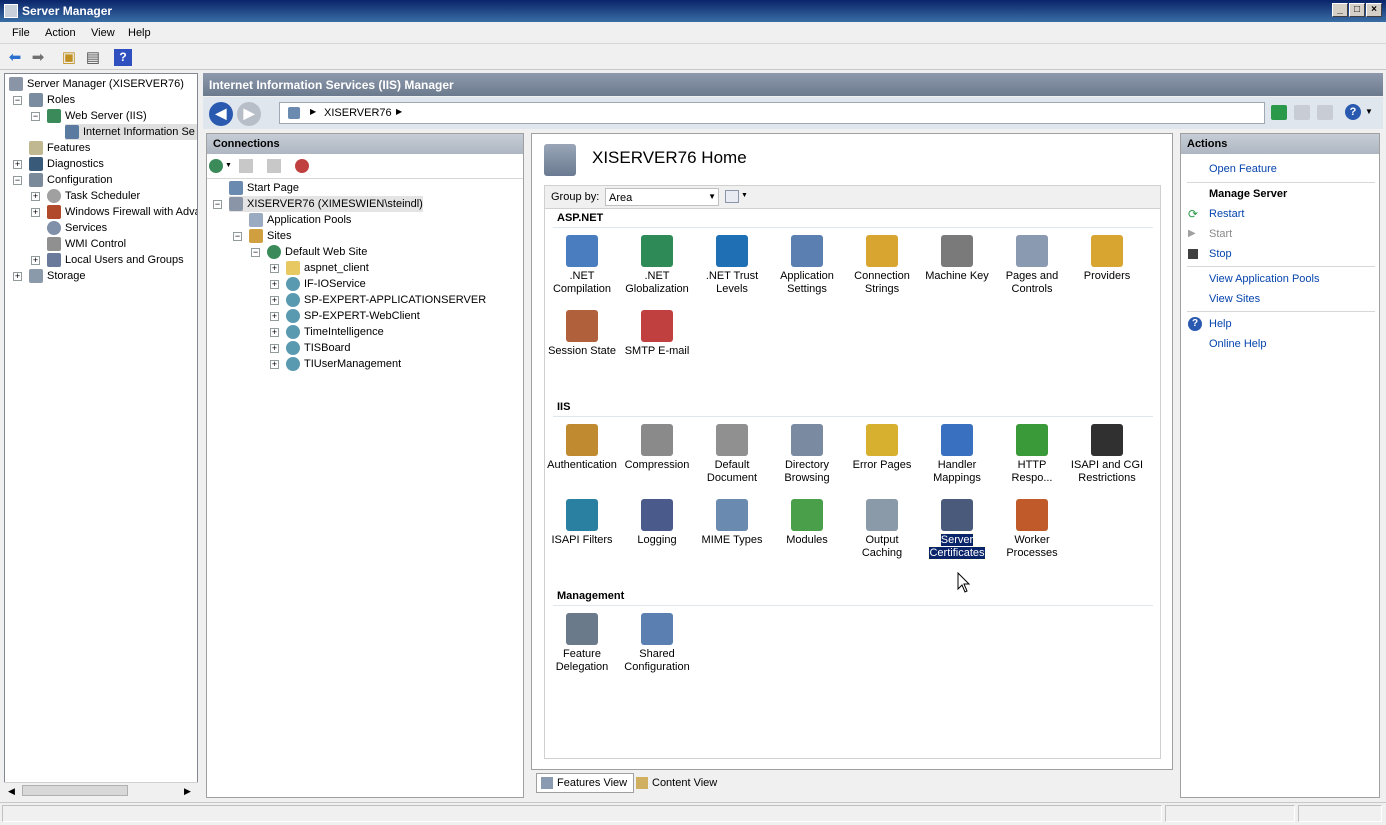 The image size is (1386, 825). Describe the element at coordinates (17, 100) in the screenshot. I see `collapse-roles-icon: −` at that location.